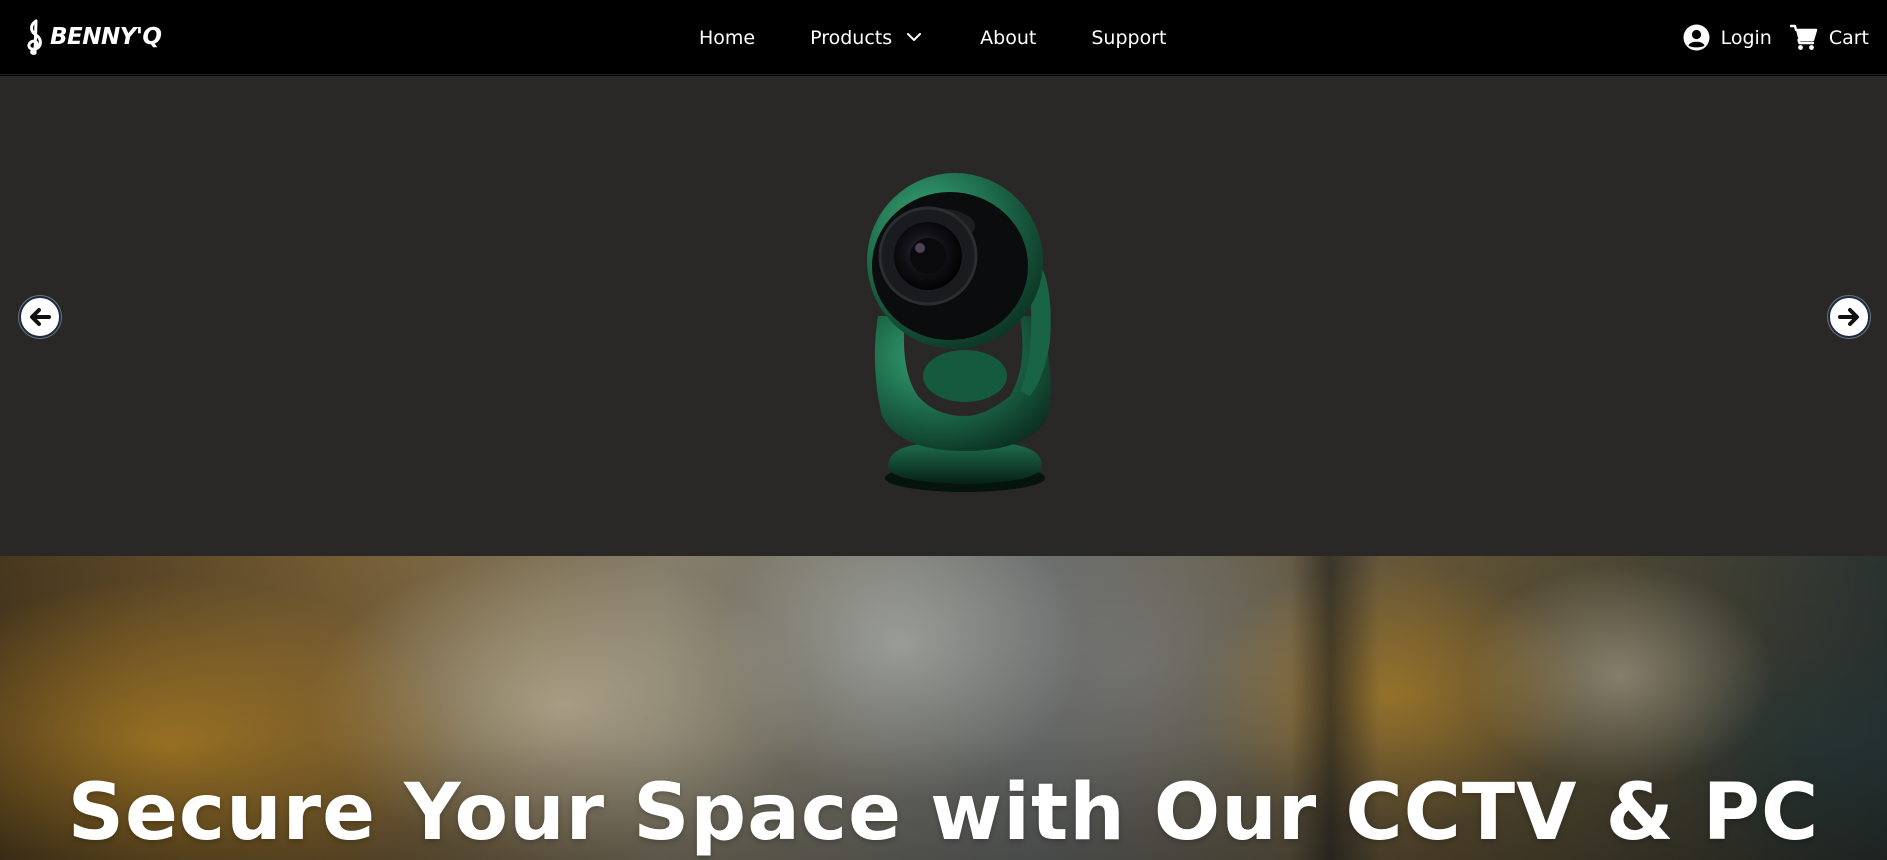 The width and height of the screenshot is (1887, 860). I want to click on arrow-right-icon, so click(1848, 317).